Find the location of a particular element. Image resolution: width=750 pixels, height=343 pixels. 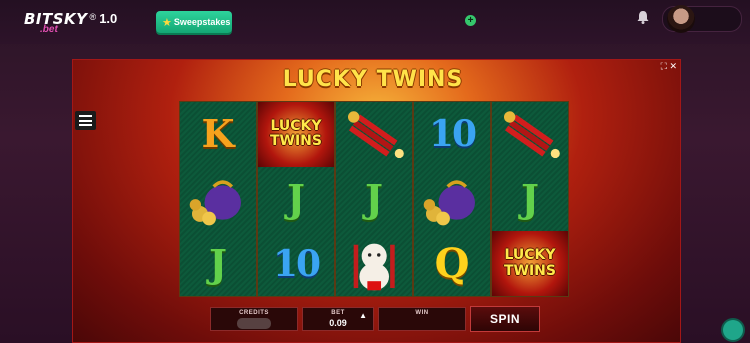

bet-display: BET 0.09 ▲ is located at coordinates (338, 319).